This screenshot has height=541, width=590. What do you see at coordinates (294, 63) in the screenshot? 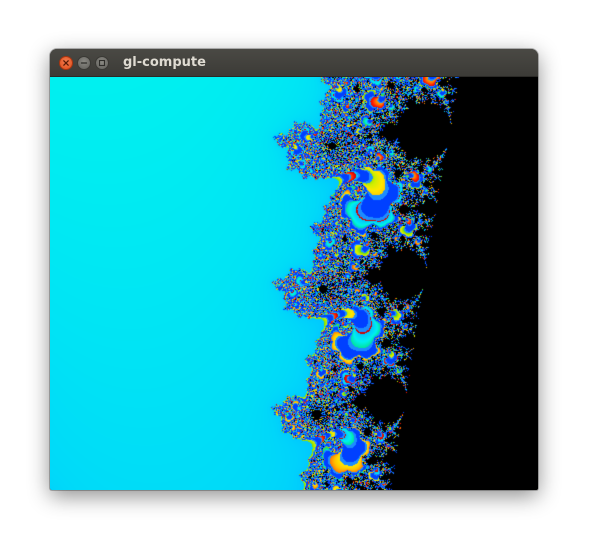
I see `title-bar: gl-compute` at bounding box center [294, 63].